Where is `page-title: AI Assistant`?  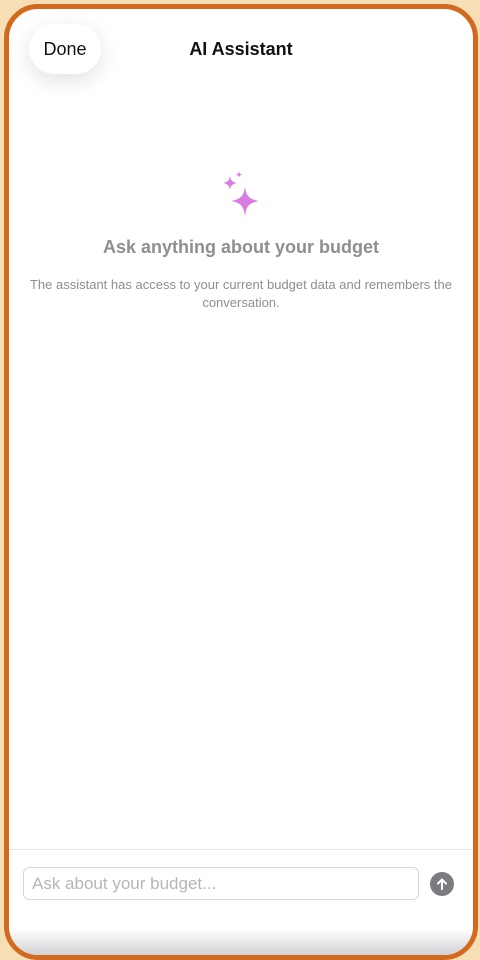 page-title: AI Assistant is located at coordinates (241, 49).